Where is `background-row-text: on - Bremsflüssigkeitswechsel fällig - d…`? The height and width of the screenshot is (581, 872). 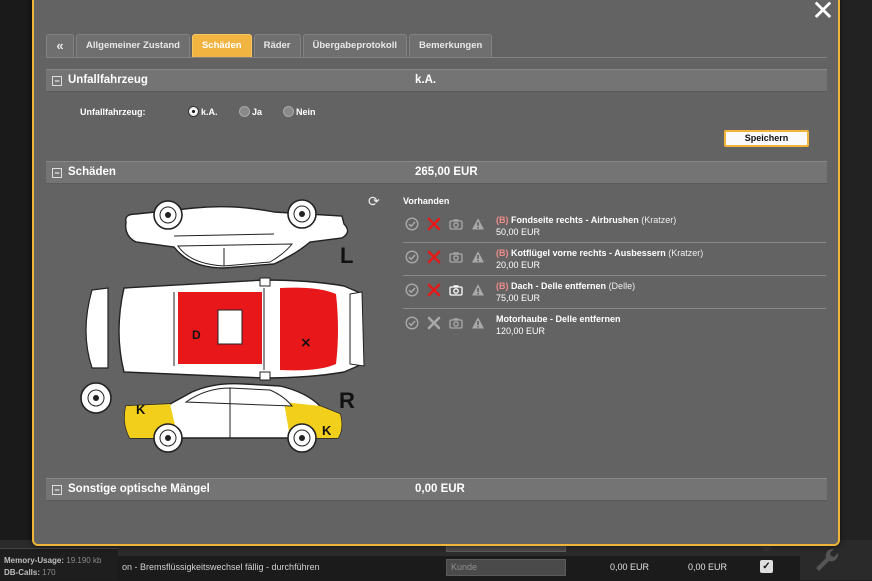 background-row-text: on - Bremsflüssigkeitswechsel fällig - d… is located at coordinates (221, 567).